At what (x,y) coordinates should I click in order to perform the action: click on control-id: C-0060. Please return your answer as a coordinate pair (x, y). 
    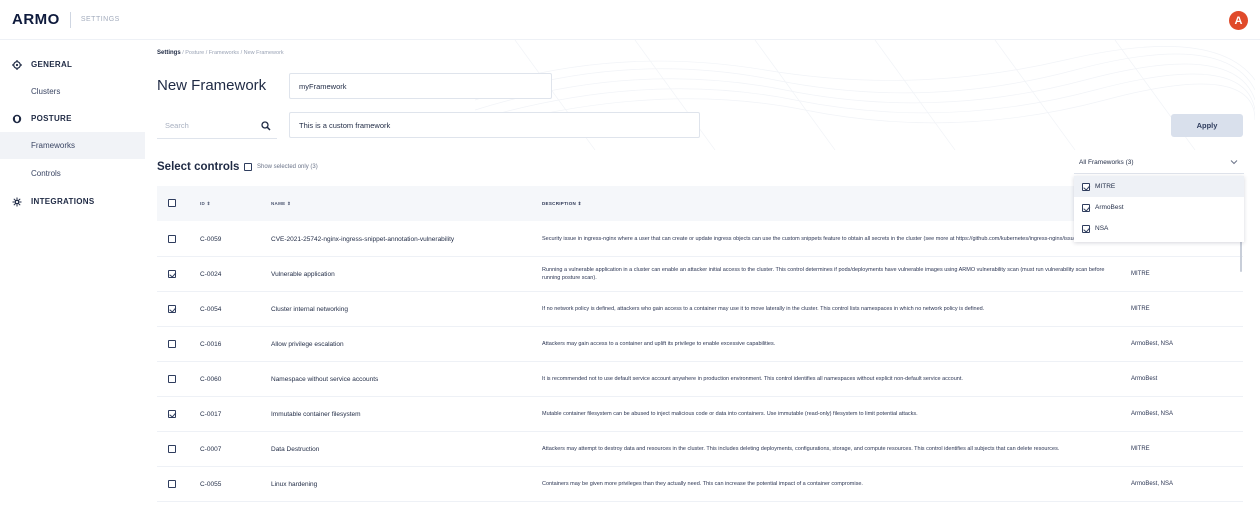
    Looking at the image, I should click on (211, 379).